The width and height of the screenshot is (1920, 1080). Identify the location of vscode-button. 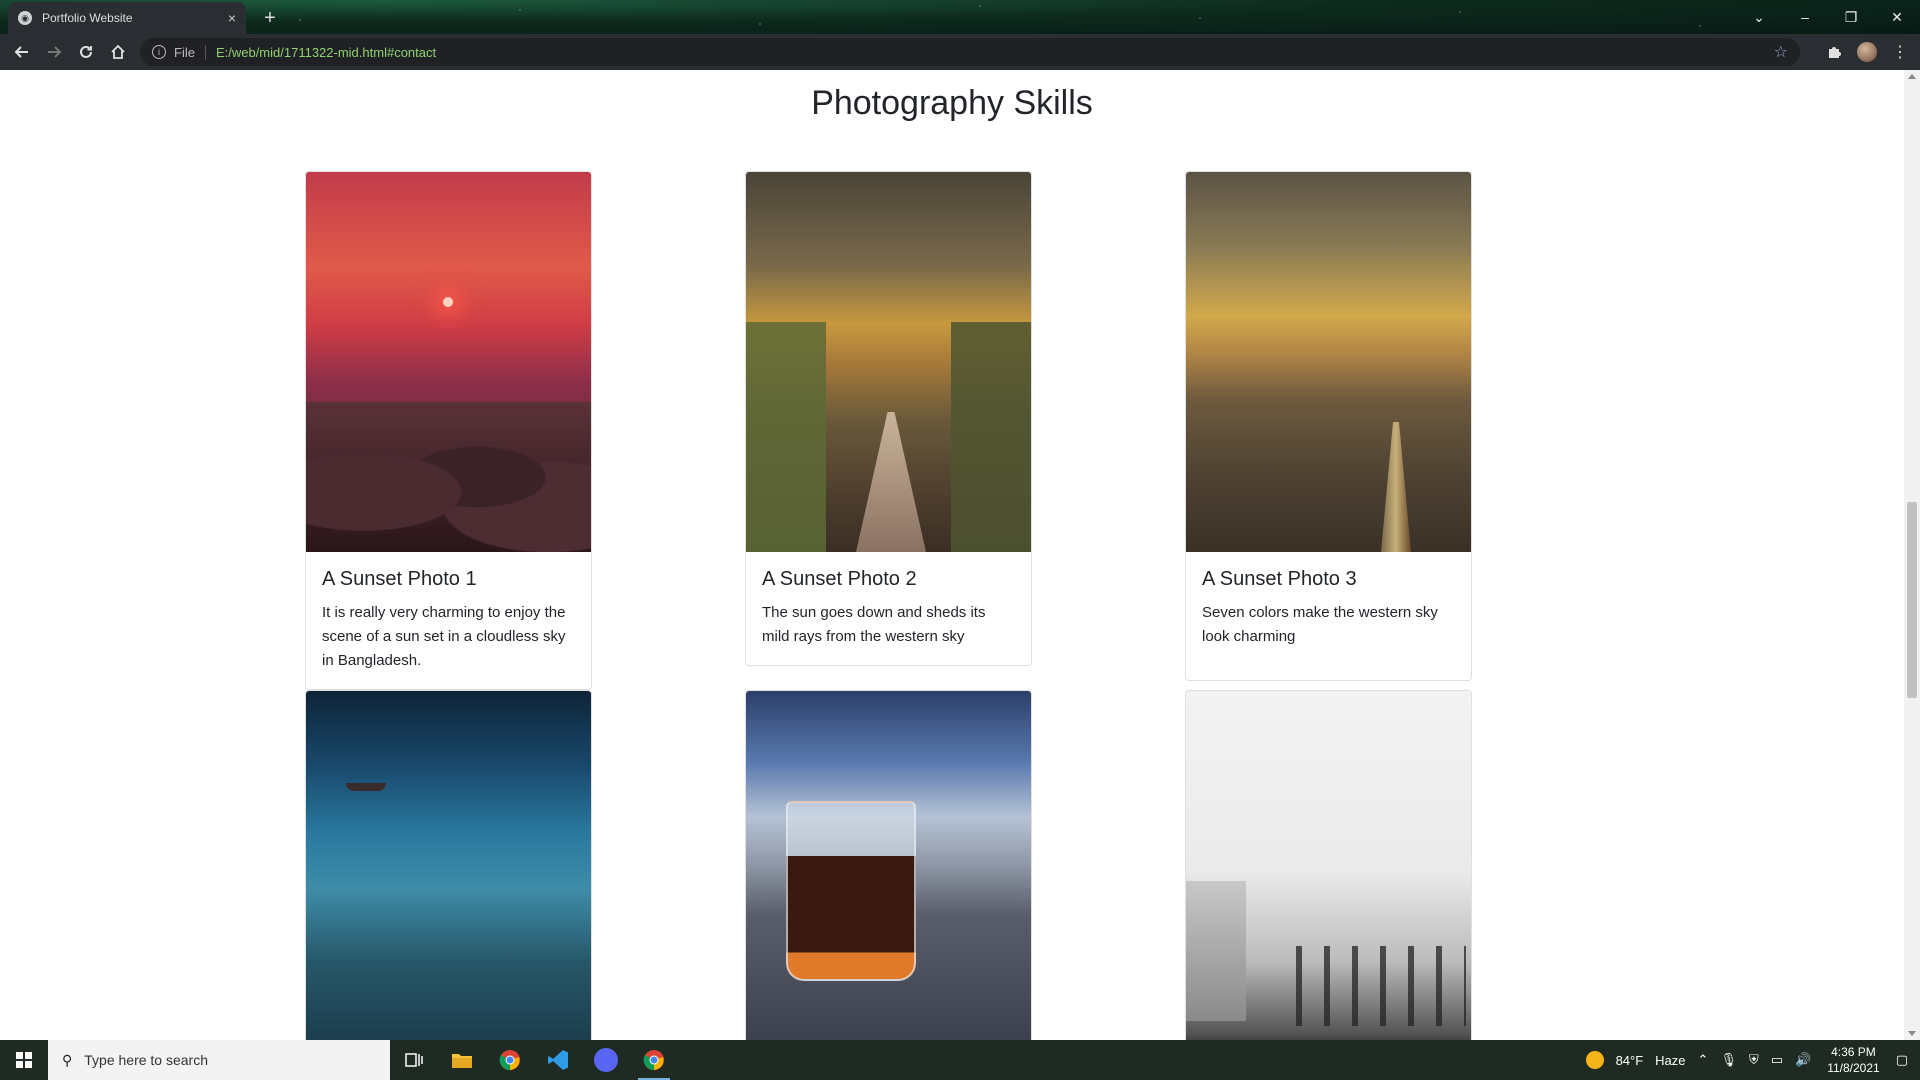
(558, 1060).